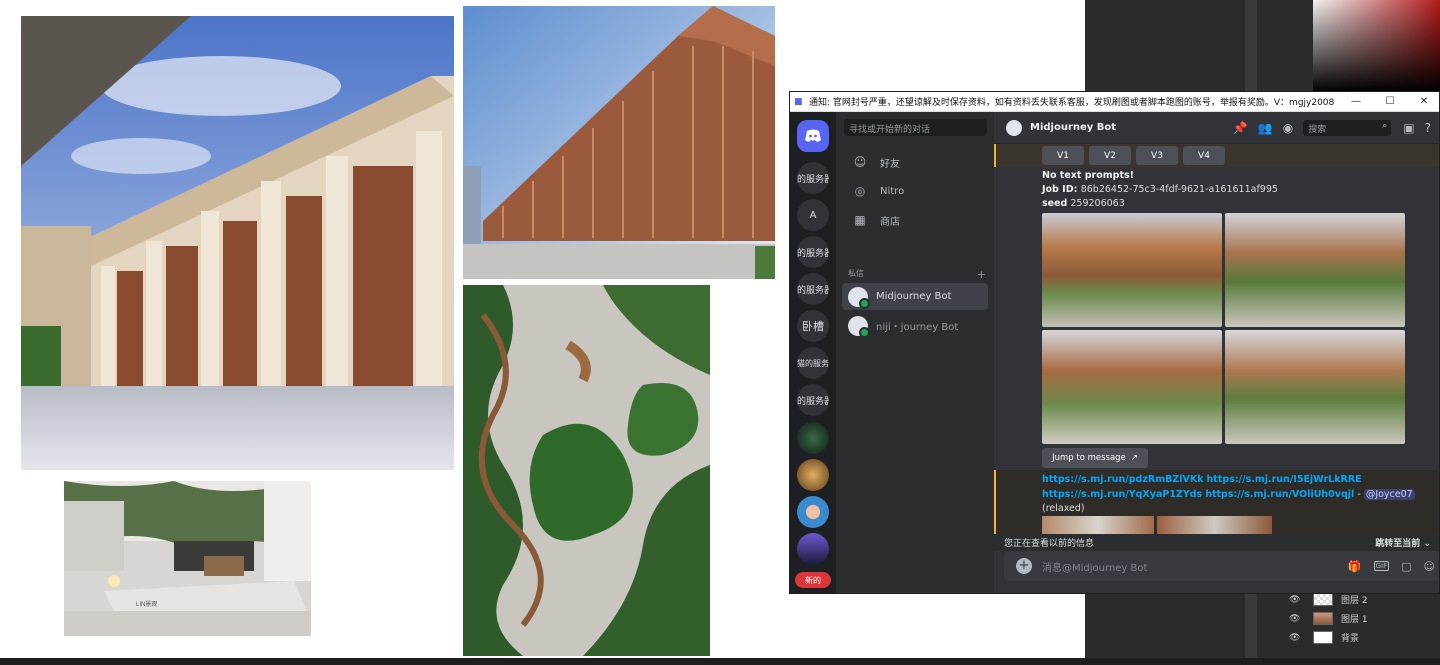 The width and height of the screenshot is (1440, 665). I want to click on layer-name: 图层 2, so click(1354, 601).